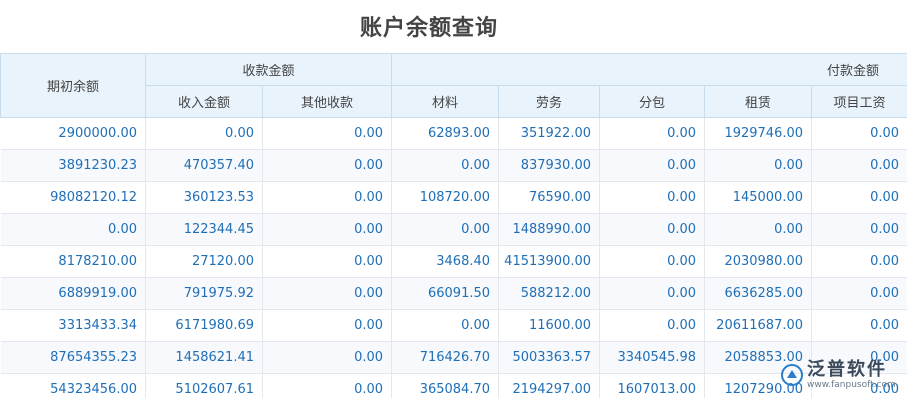 This screenshot has width=907, height=398. I want to click on table-cell: 6636285.00, so click(758, 293).